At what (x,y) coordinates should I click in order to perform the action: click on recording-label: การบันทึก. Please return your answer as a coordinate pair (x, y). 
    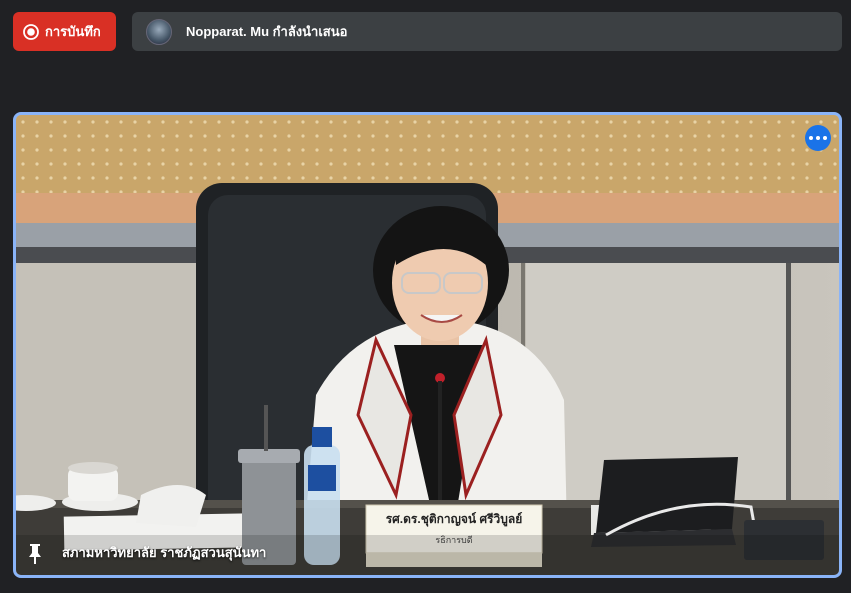
    Looking at the image, I should click on (73, 31).